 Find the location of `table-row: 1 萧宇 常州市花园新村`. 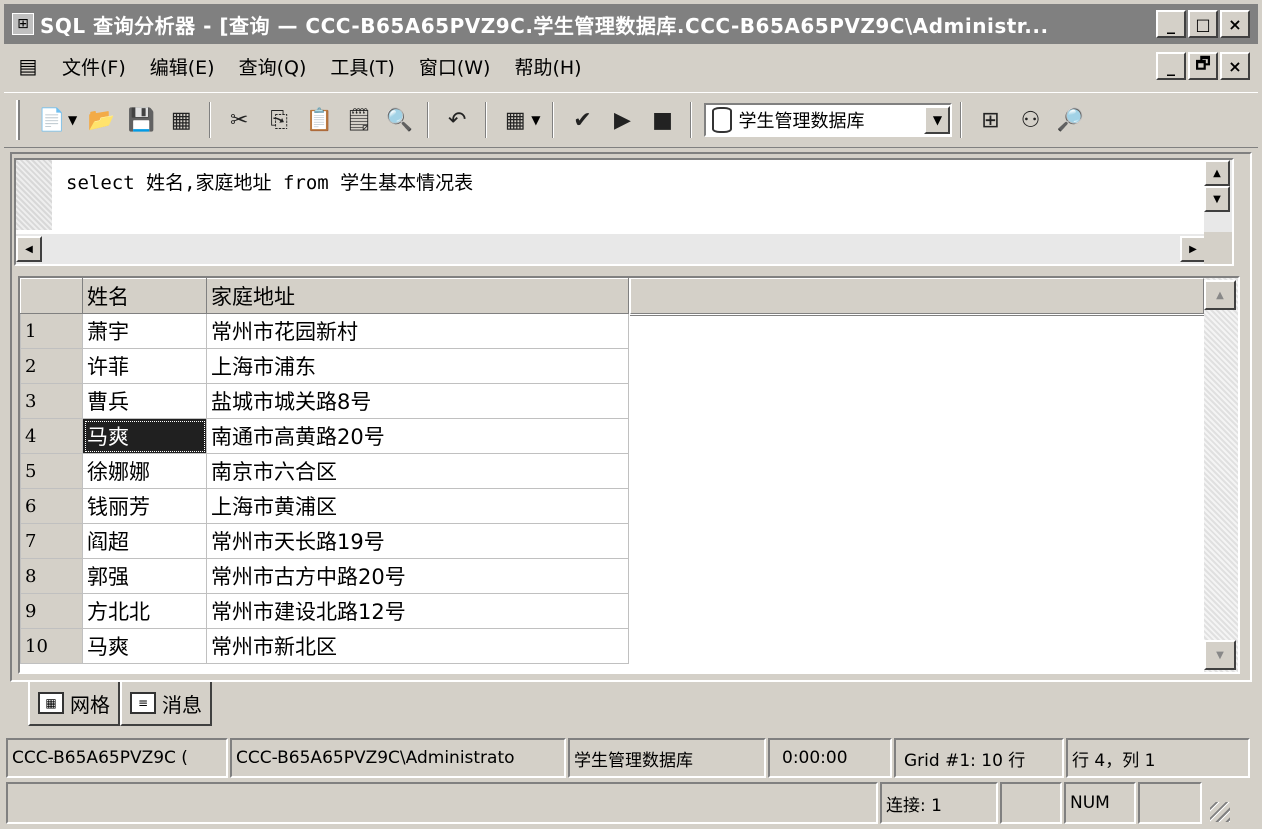

table-row: 1 萧宇 常州市花园新村 is located at coordinates (324, 331).